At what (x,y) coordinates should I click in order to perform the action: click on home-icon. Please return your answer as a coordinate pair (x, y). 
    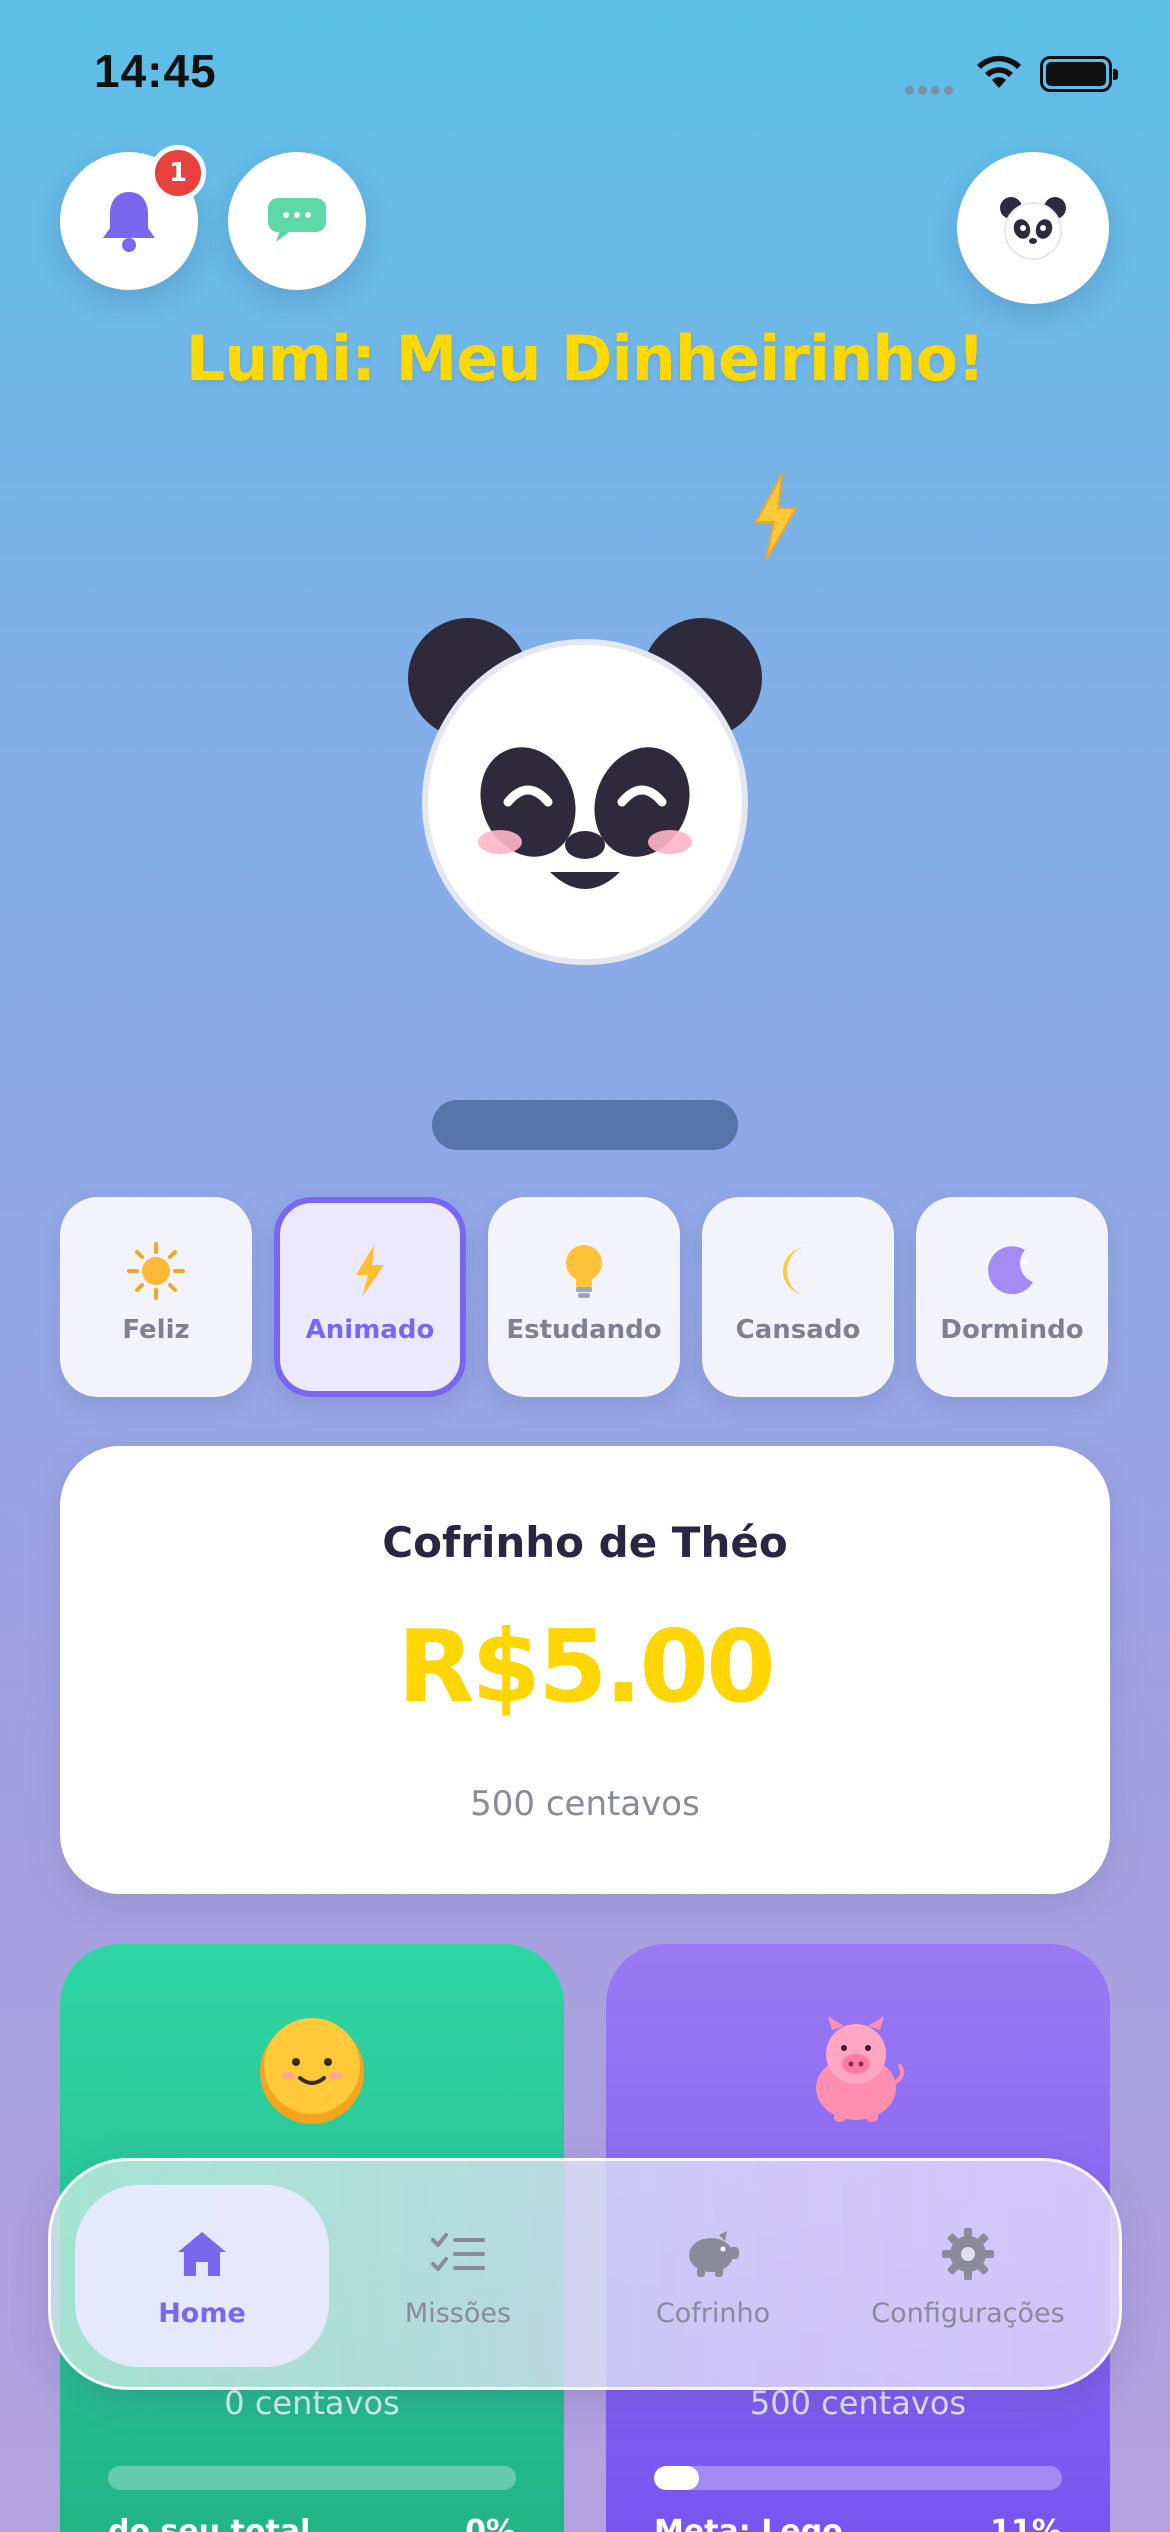
    Looking at the image, I should click on (202, 2253).